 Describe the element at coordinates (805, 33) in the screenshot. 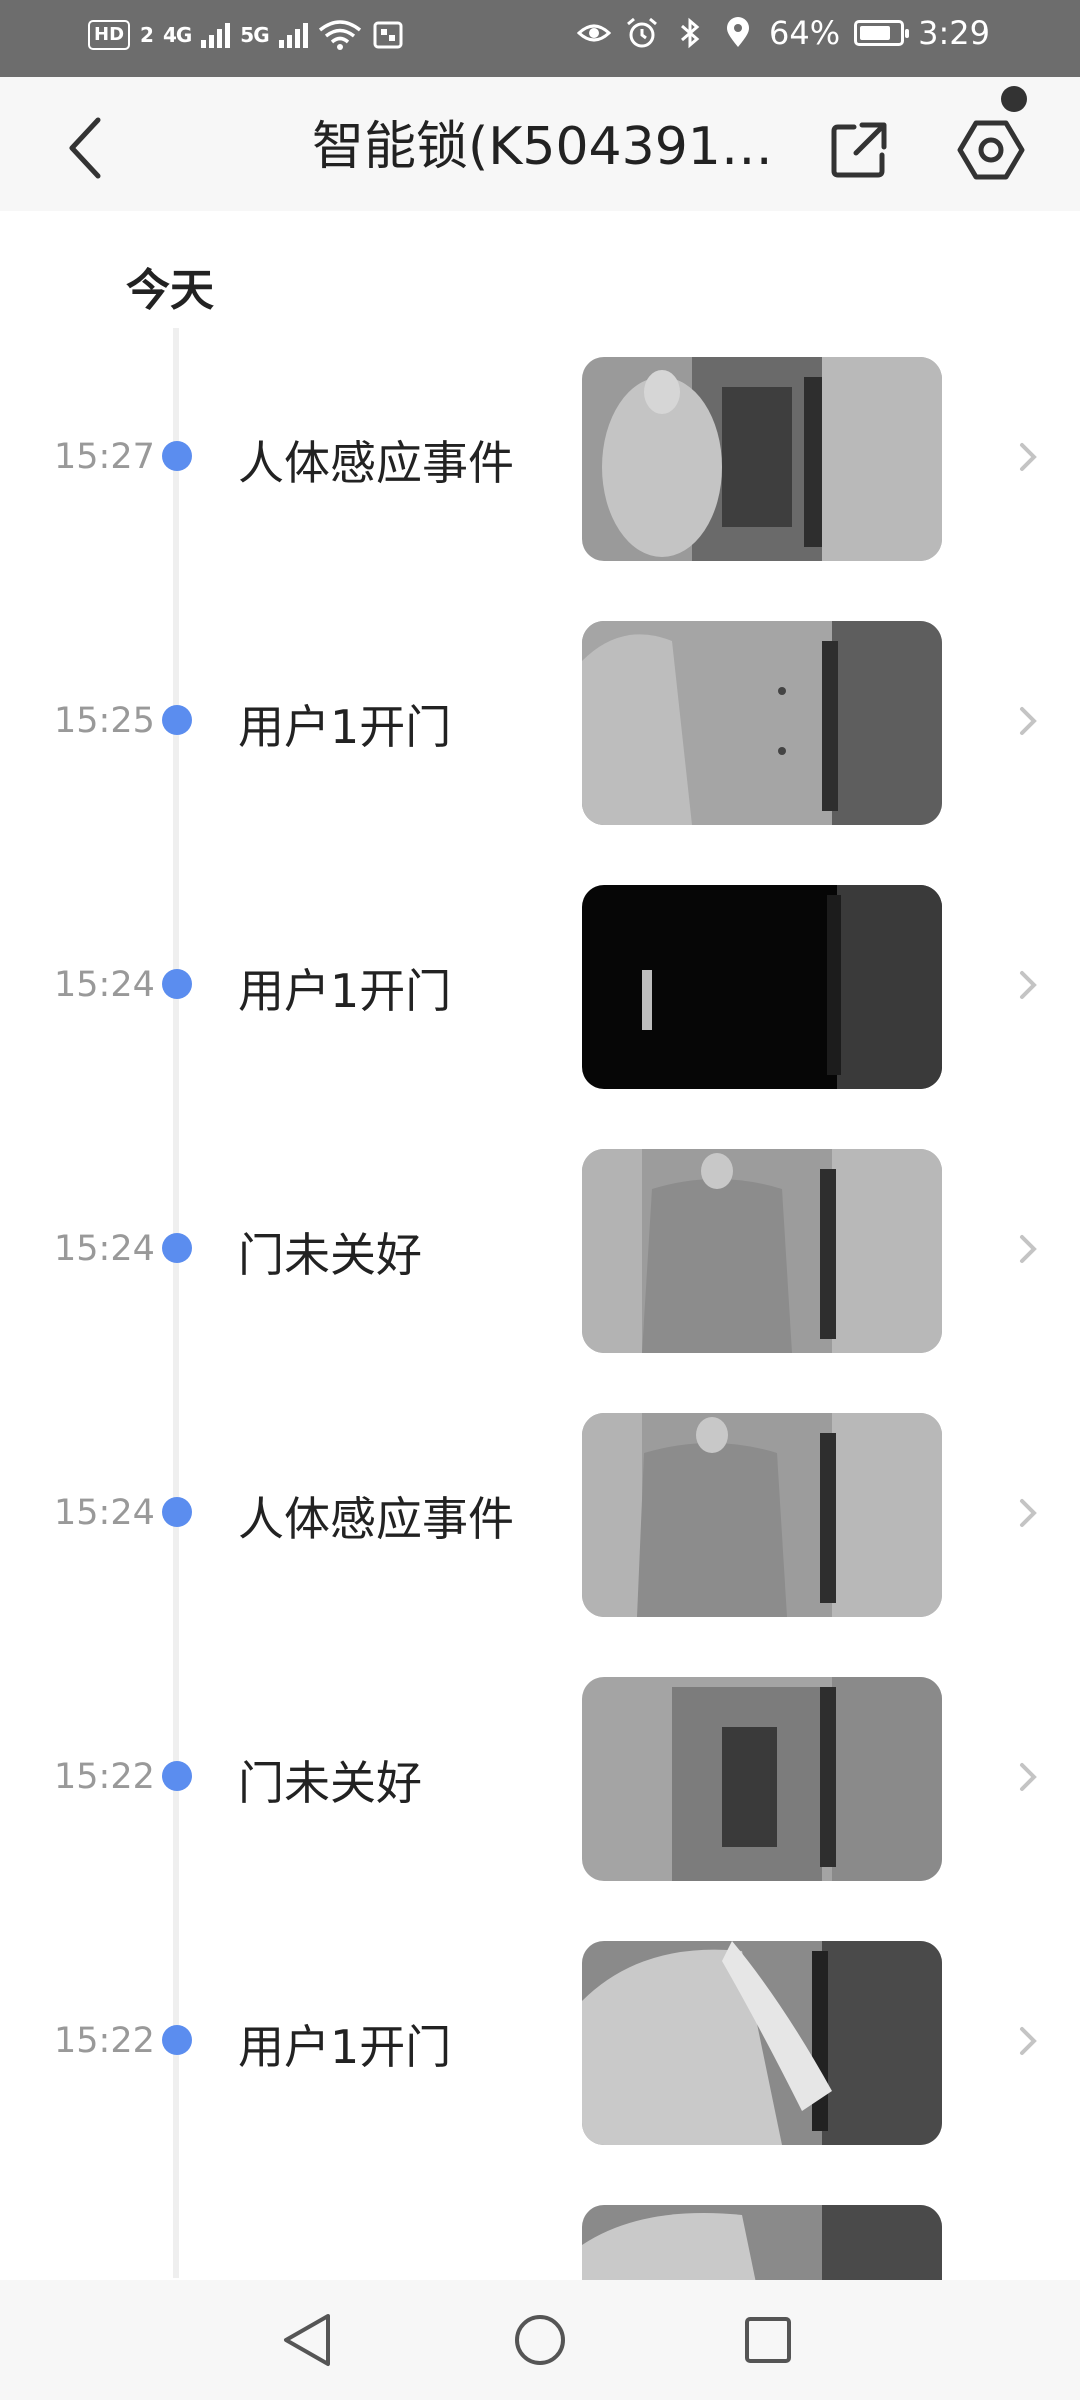

I see `battery-percent: 64%` at that location.